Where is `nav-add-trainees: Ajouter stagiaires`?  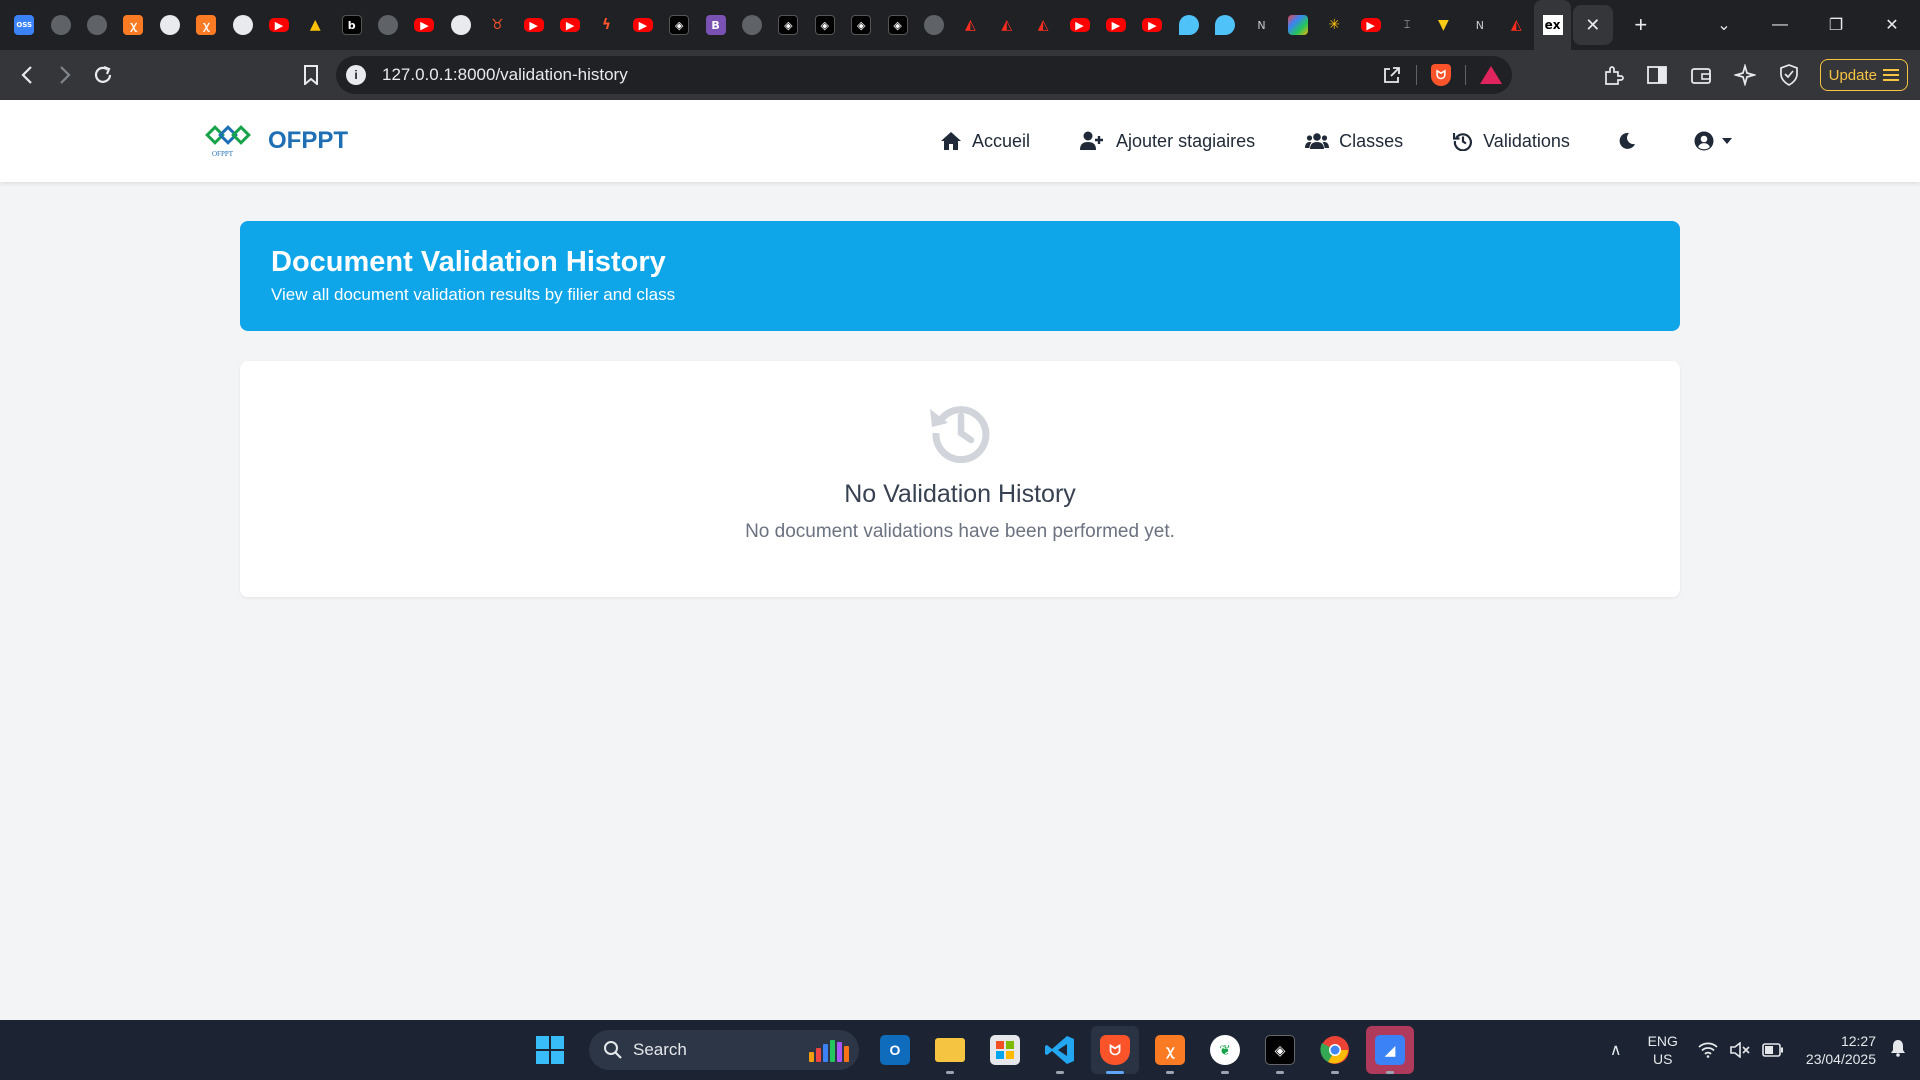
nav-add-trainees: Ajouter stagiaires is located at coordinates (1167, 141).